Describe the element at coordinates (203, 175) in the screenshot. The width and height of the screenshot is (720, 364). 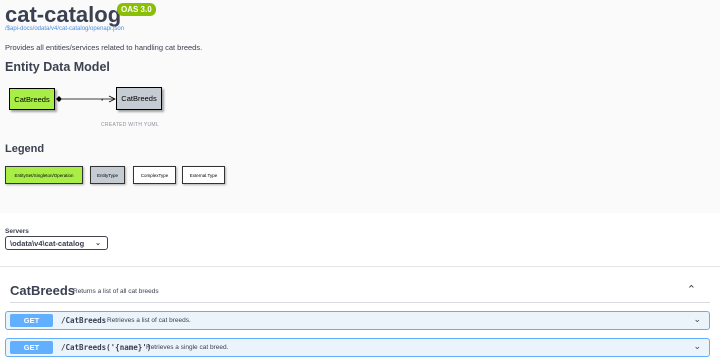
I see `legend-externaltype: External.Type` at that location.